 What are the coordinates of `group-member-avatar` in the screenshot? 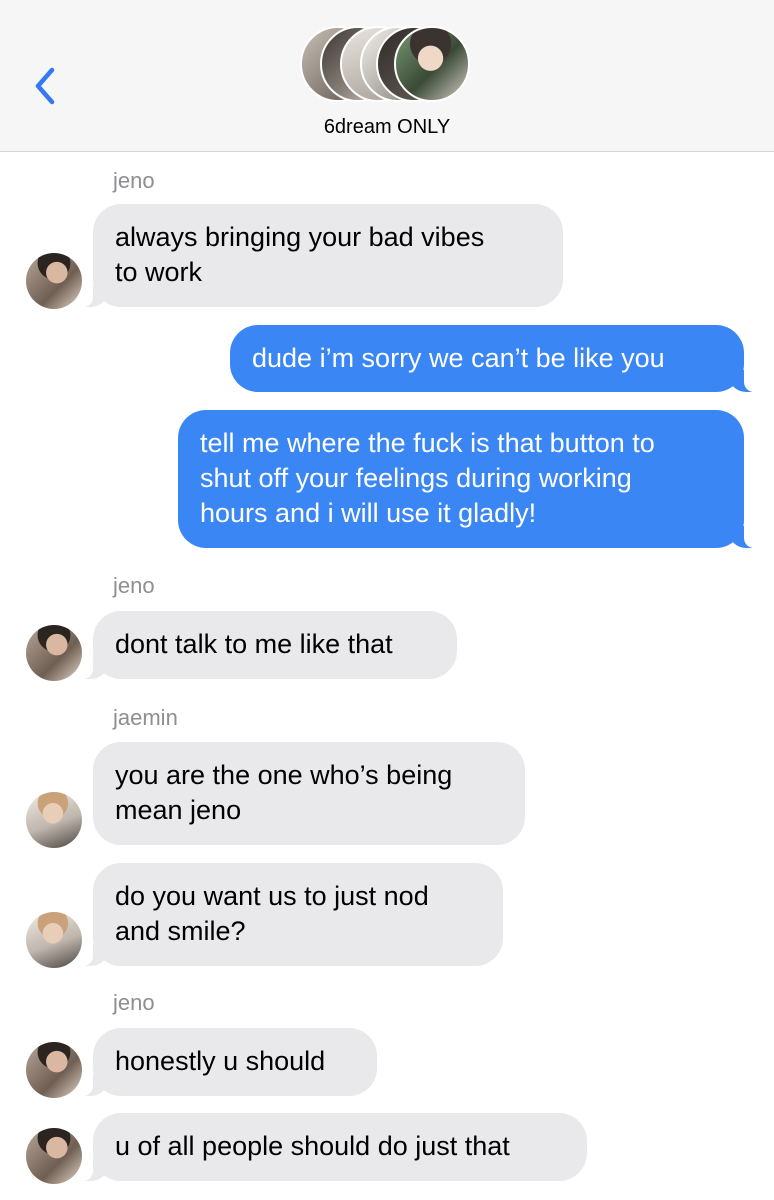 It's located at (432, 64).